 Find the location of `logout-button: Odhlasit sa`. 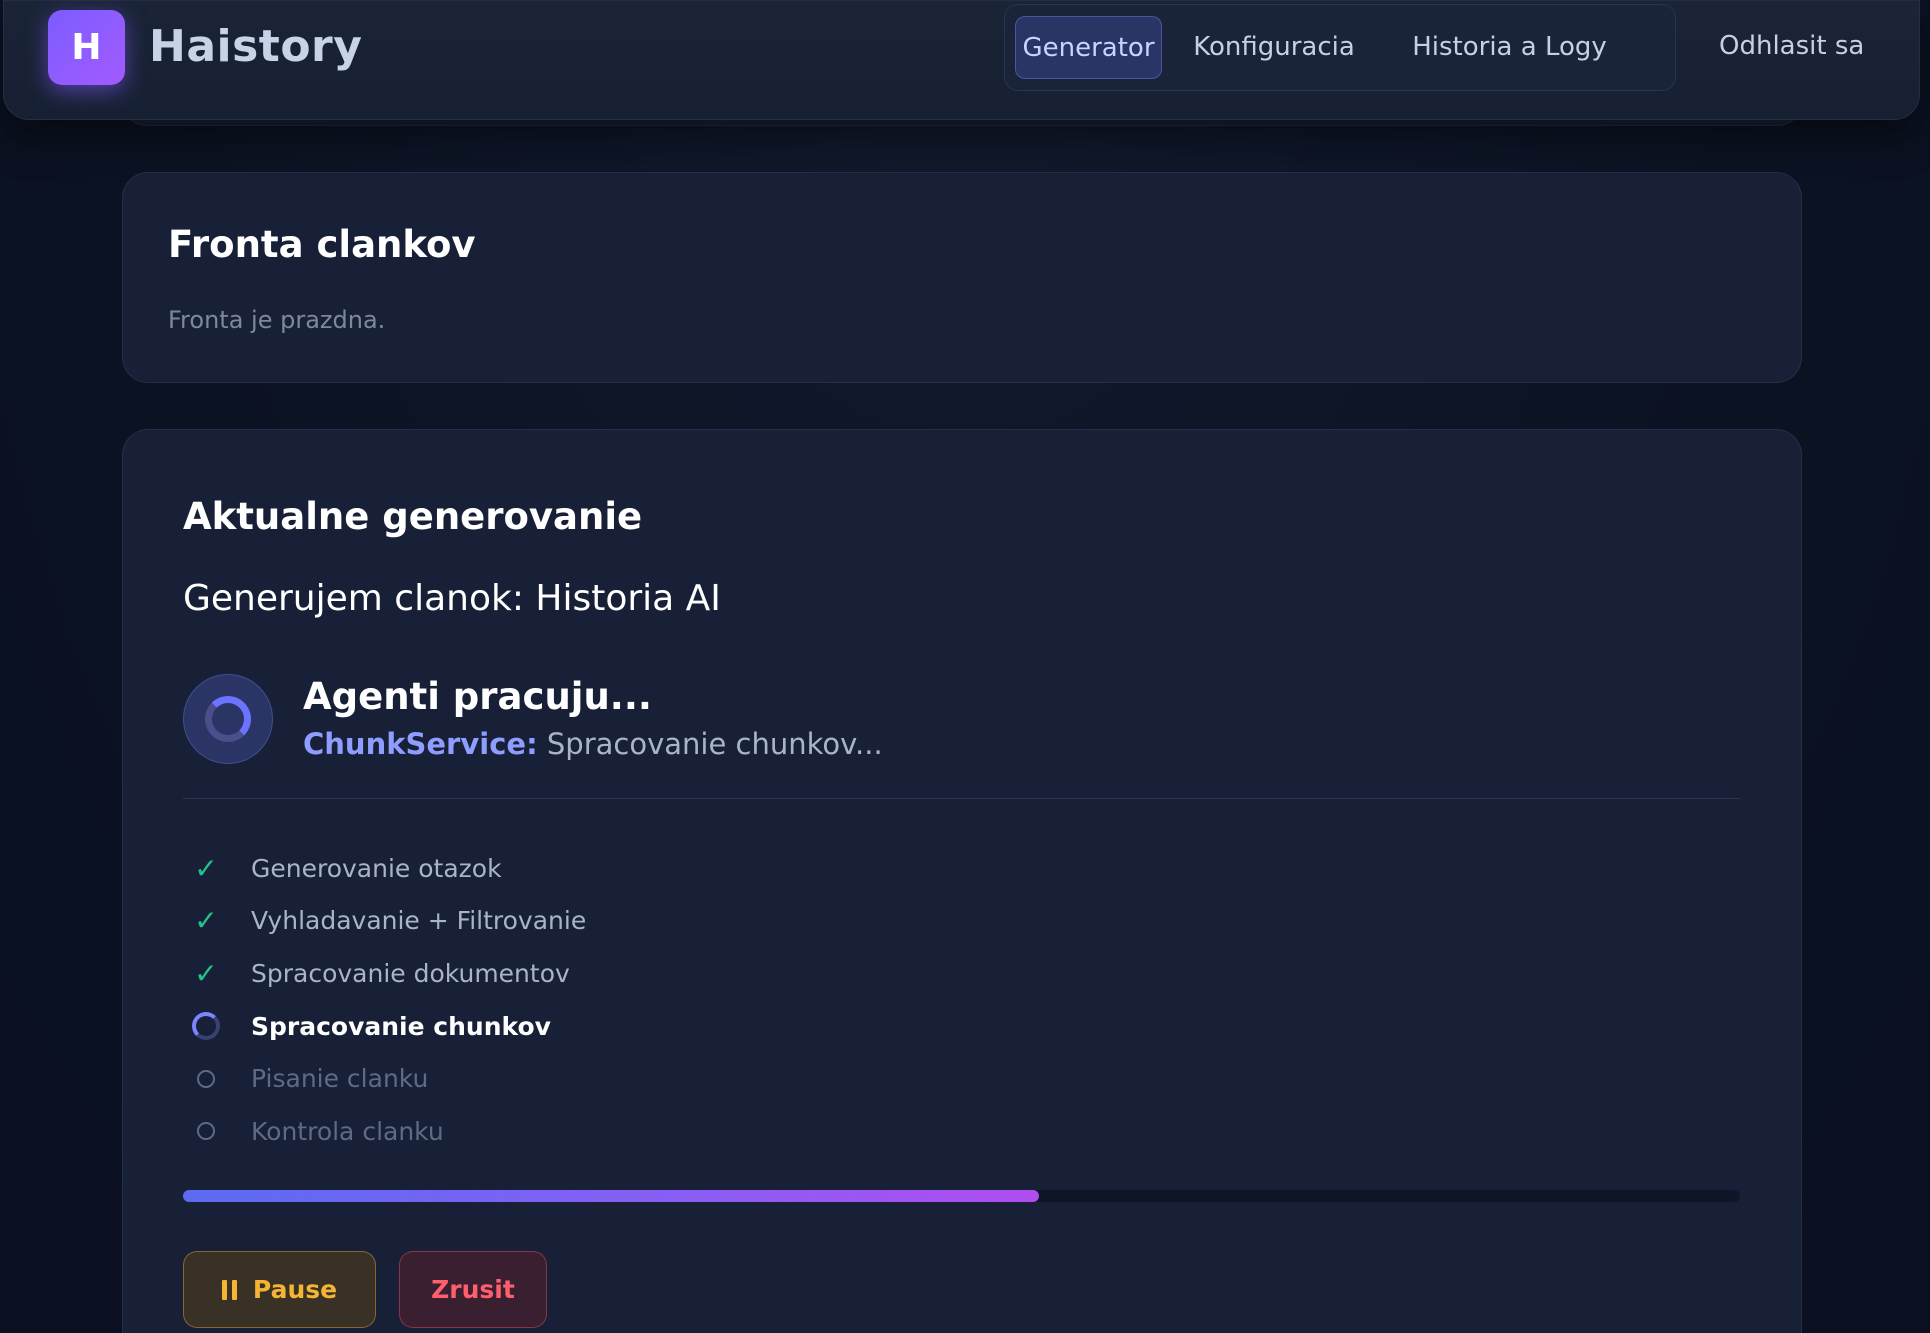

logout-button: Odhlasit sa is located at coordinates (1791, 46).